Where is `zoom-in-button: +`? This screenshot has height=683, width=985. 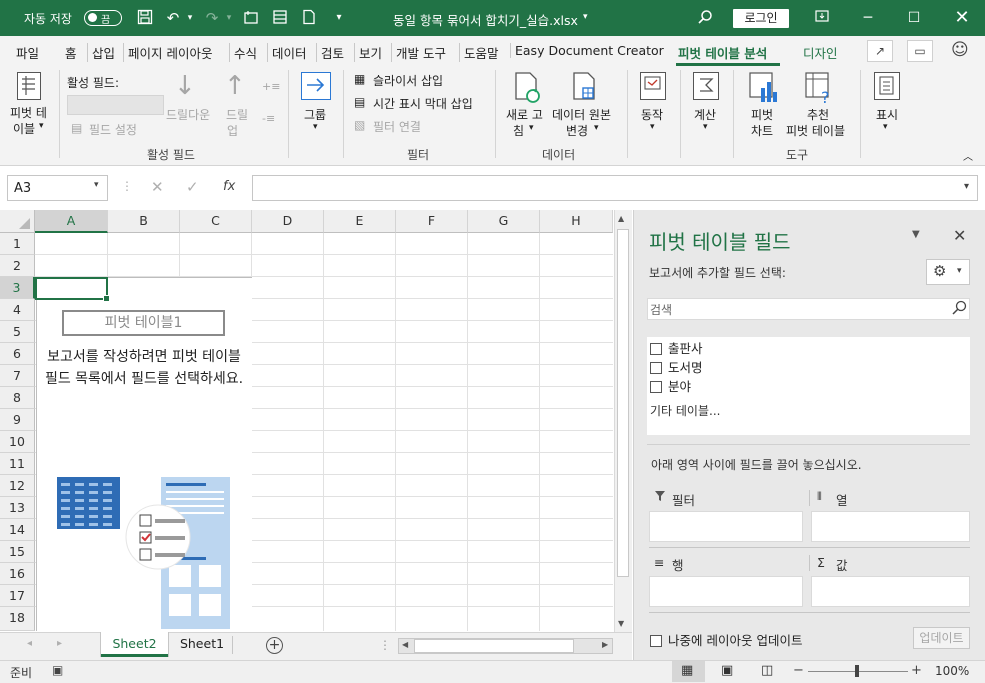 zoom-in-button: + is located at coordinates (916, 670).